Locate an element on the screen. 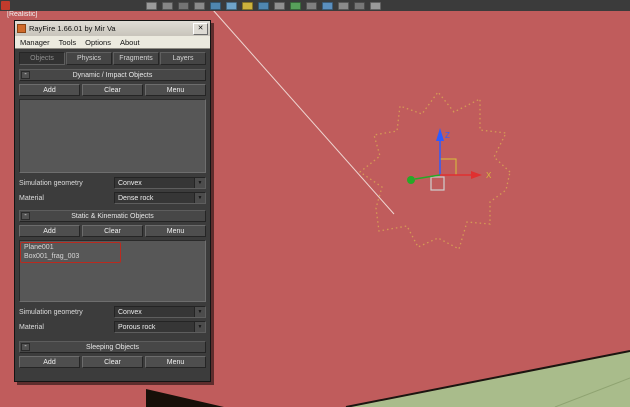 The height and width of the screenshot is (407, 630). menubar: Manager Tools Options About is located at coordinates (112, 42).